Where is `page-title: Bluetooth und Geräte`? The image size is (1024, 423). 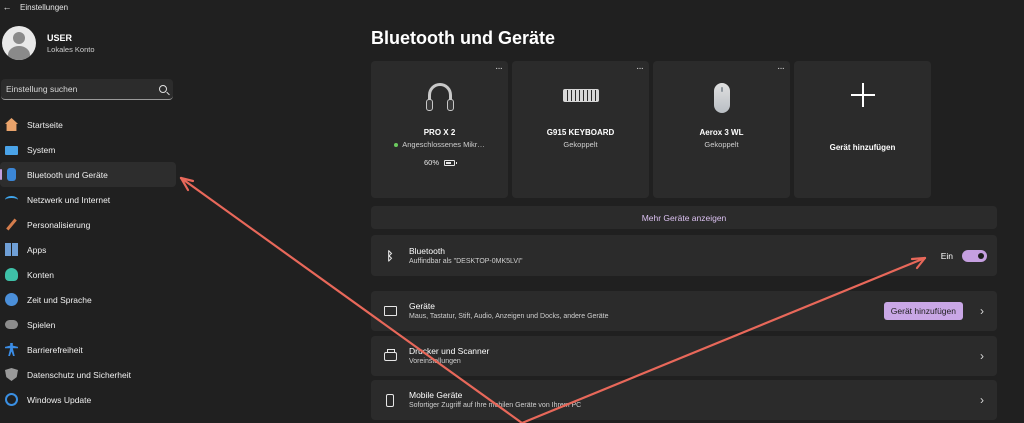 page-title: Bluetooth und Geräte is located at coordinates (463, 38).